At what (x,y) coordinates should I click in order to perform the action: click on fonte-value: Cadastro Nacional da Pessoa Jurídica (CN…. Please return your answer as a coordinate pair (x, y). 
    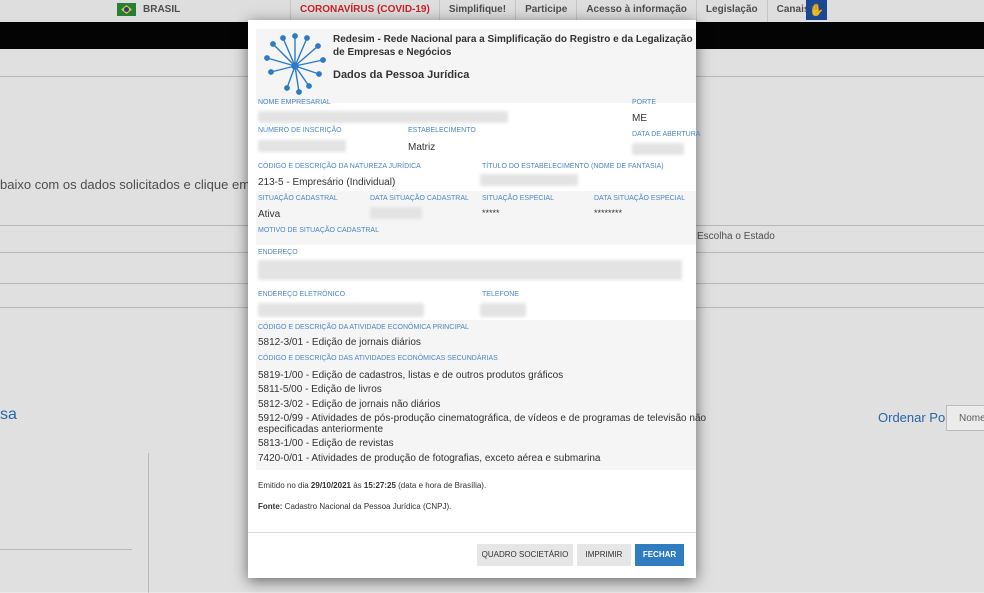
    Looking at the image, I should click on (367, 506).